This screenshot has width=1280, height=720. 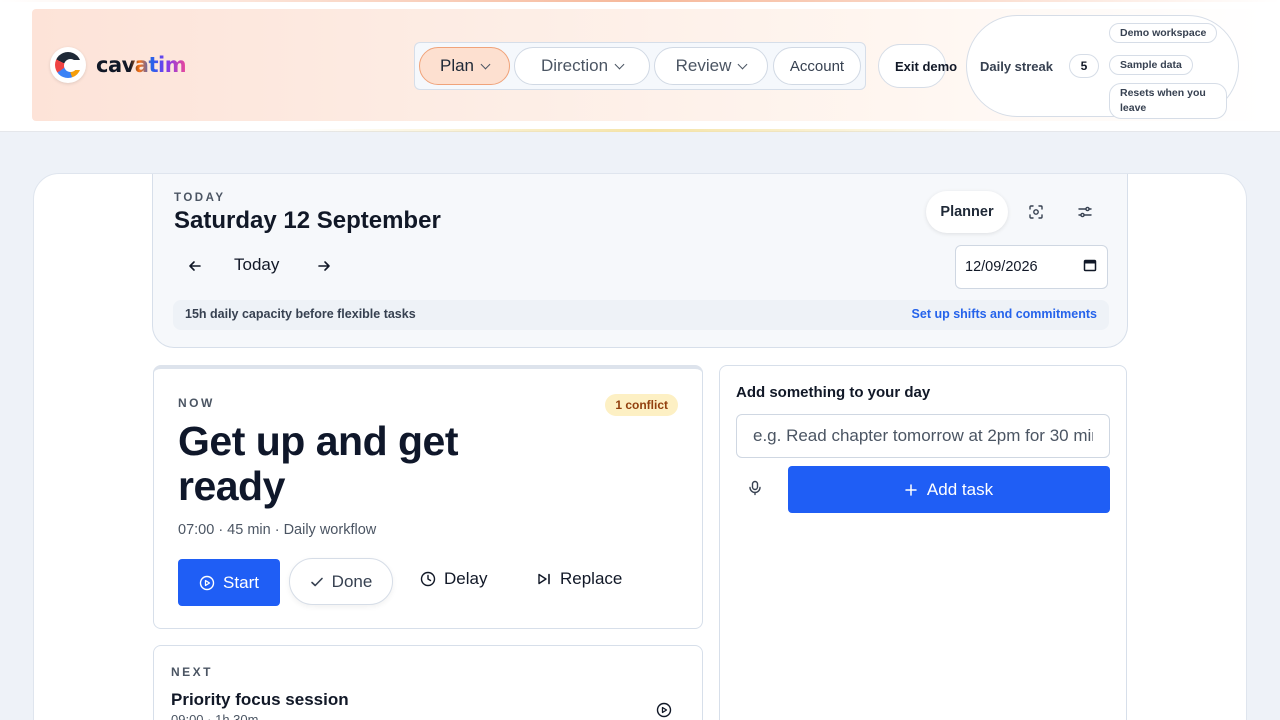 I want to click on demo-workspace-pill: Demo workspace, so click(x=1163, y=33).